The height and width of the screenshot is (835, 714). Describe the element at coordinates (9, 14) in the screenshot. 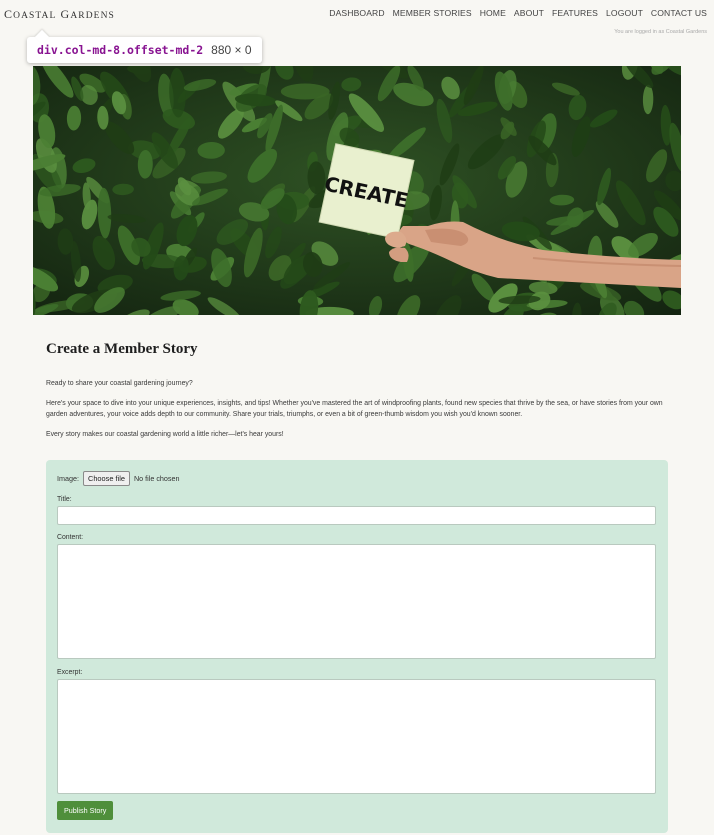

I see `brand-letter: C` at that location.